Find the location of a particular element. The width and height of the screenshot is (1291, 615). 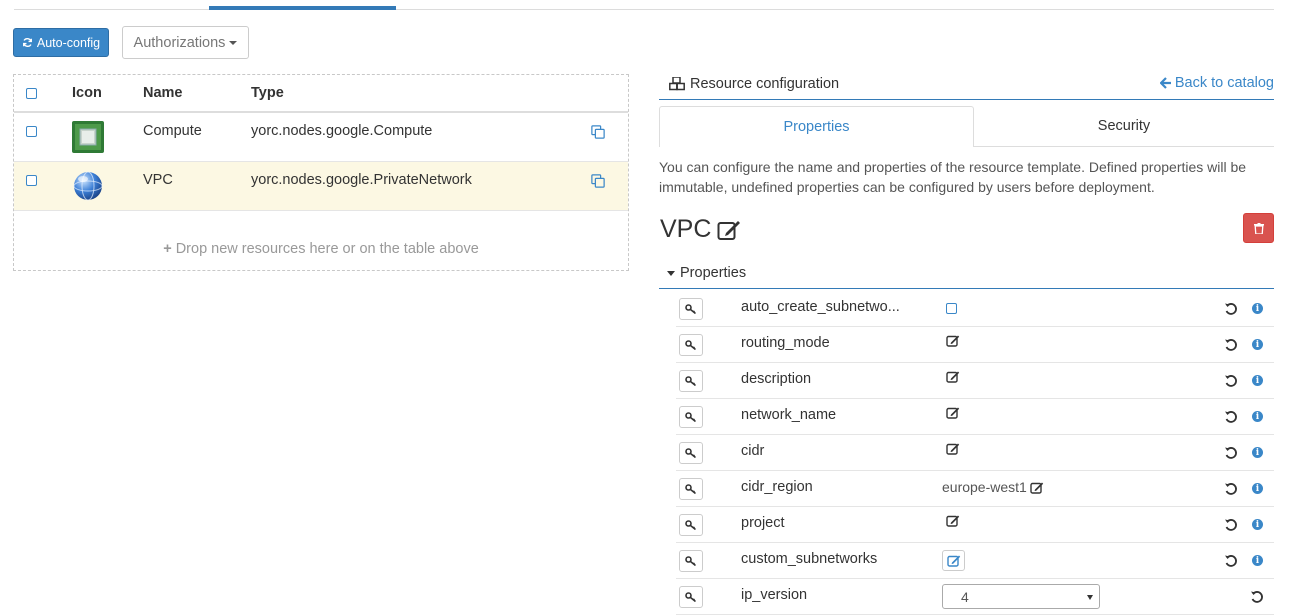

auto-config-button: Auto-config is located at coordinates (61, 42).